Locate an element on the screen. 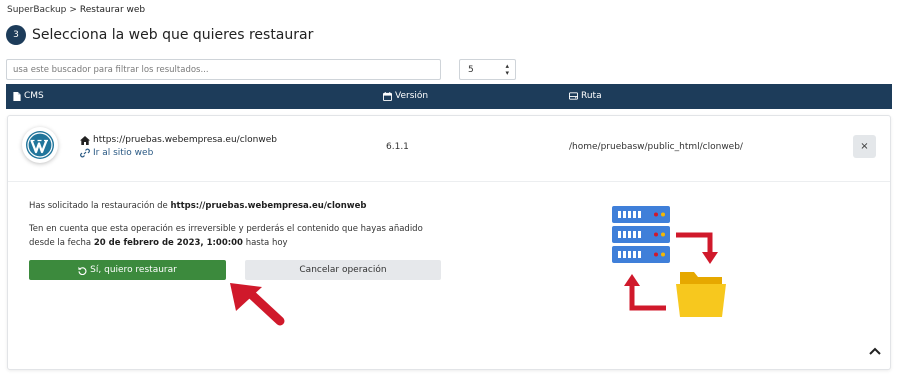  server-stack-icon is located at coordinates (641, 234).